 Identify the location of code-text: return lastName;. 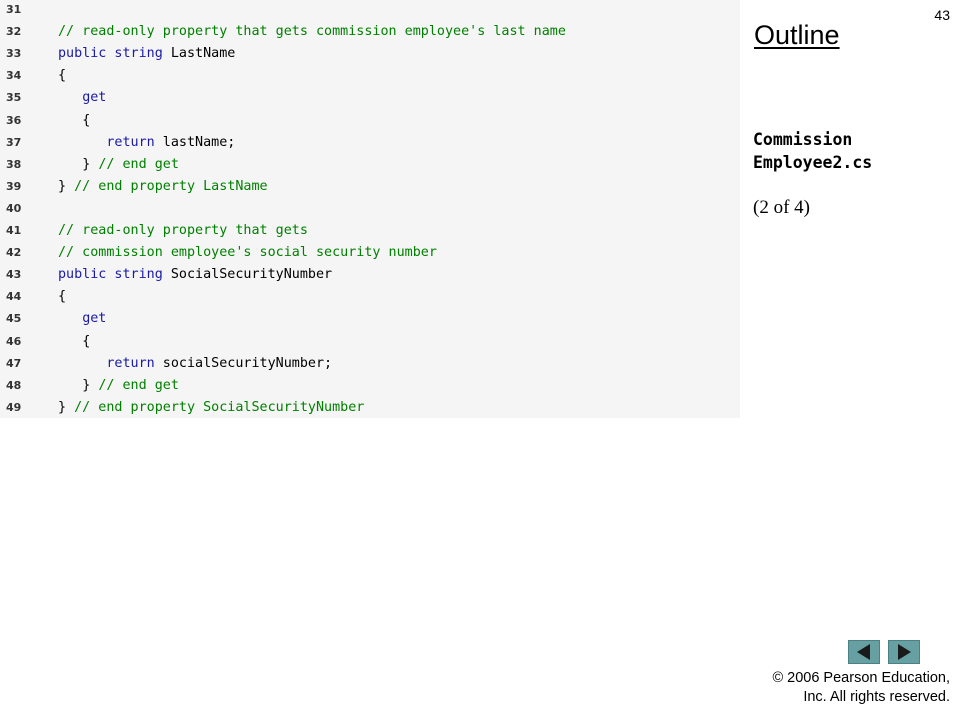
(146, 143).